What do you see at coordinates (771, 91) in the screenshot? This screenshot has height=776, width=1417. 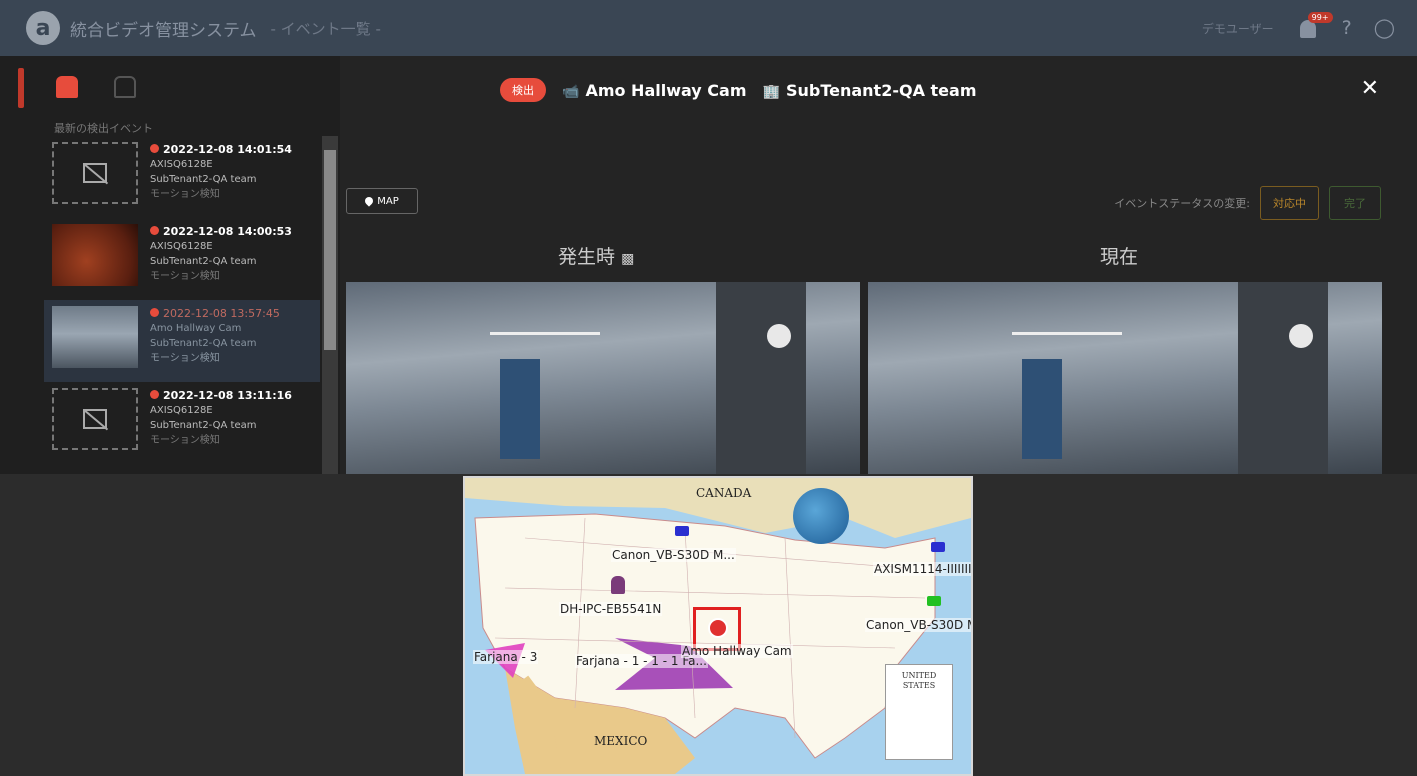 I see `building-icon: 🏢` at bounding box center [771, 91].